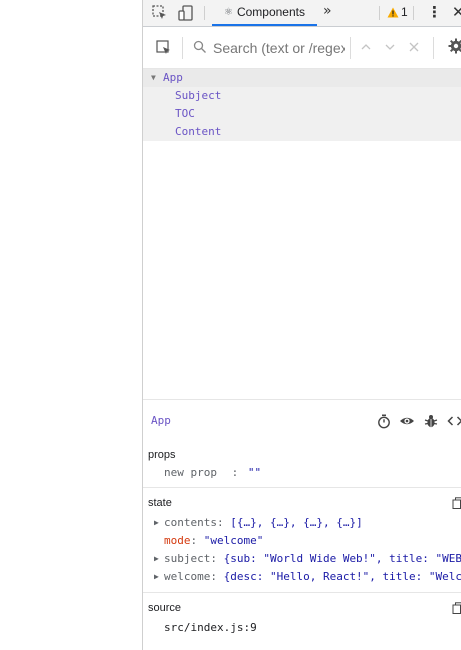  Describe the element at coordinates (454, 46) in the screenshot. I see `gear-icon` at that location.